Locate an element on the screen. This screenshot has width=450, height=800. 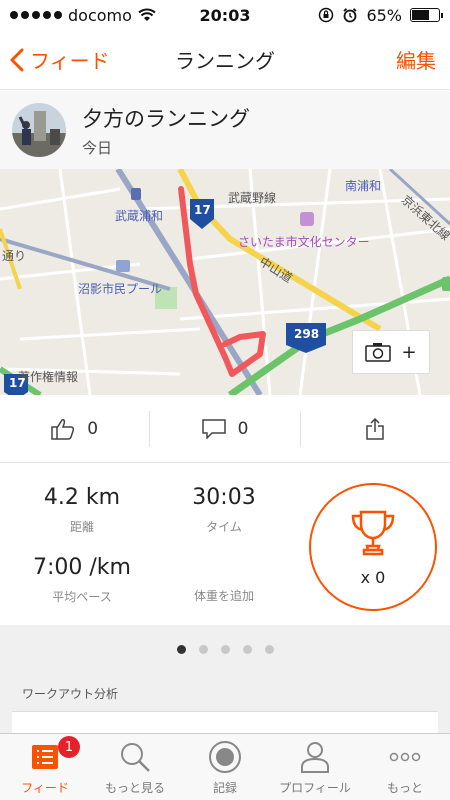
activity-actions: 0 0 is located at coordinates (225, 429).